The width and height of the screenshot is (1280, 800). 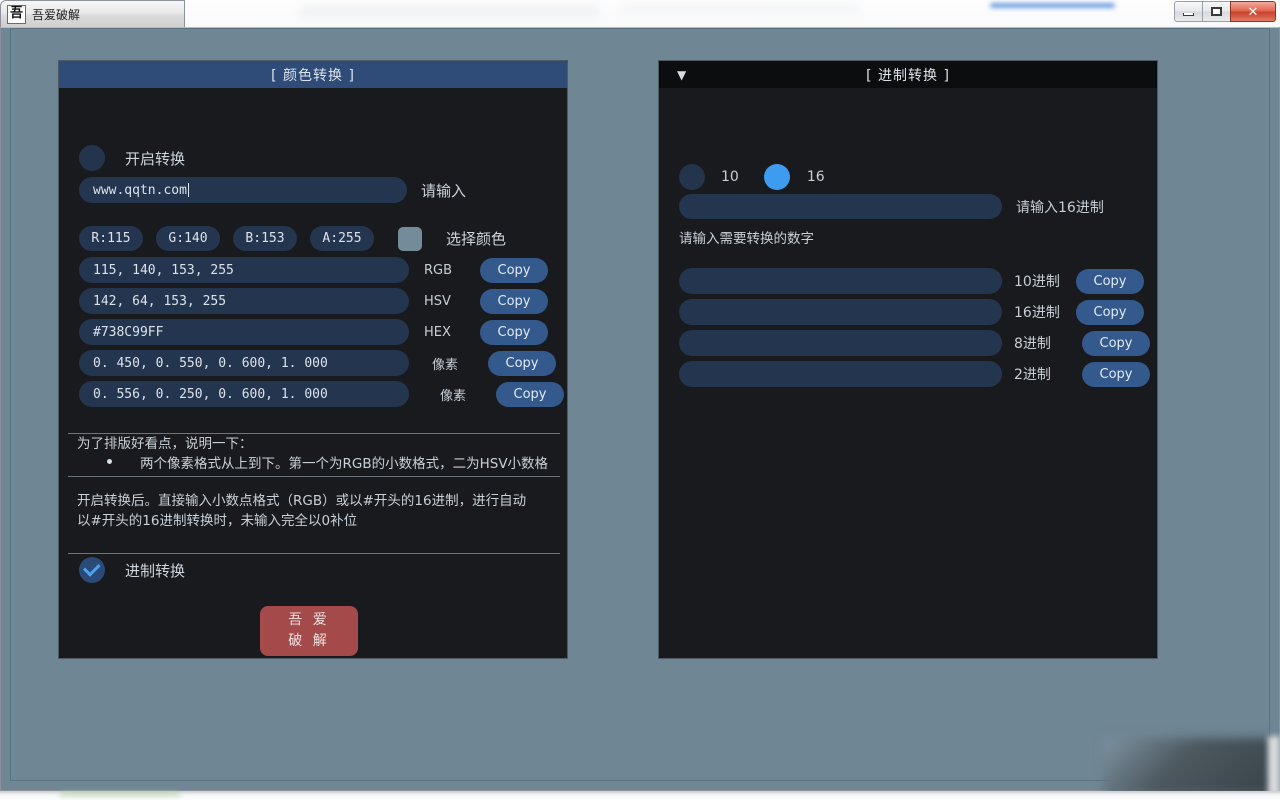 What do you see at coordinates (1216, 11) in the screenshot?
I see `maximize-button` at bounding box center [1216, 11].